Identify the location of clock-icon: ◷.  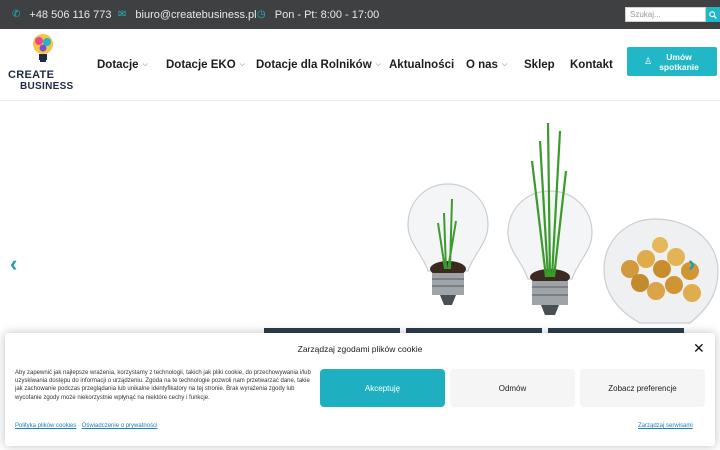
(261, 14).